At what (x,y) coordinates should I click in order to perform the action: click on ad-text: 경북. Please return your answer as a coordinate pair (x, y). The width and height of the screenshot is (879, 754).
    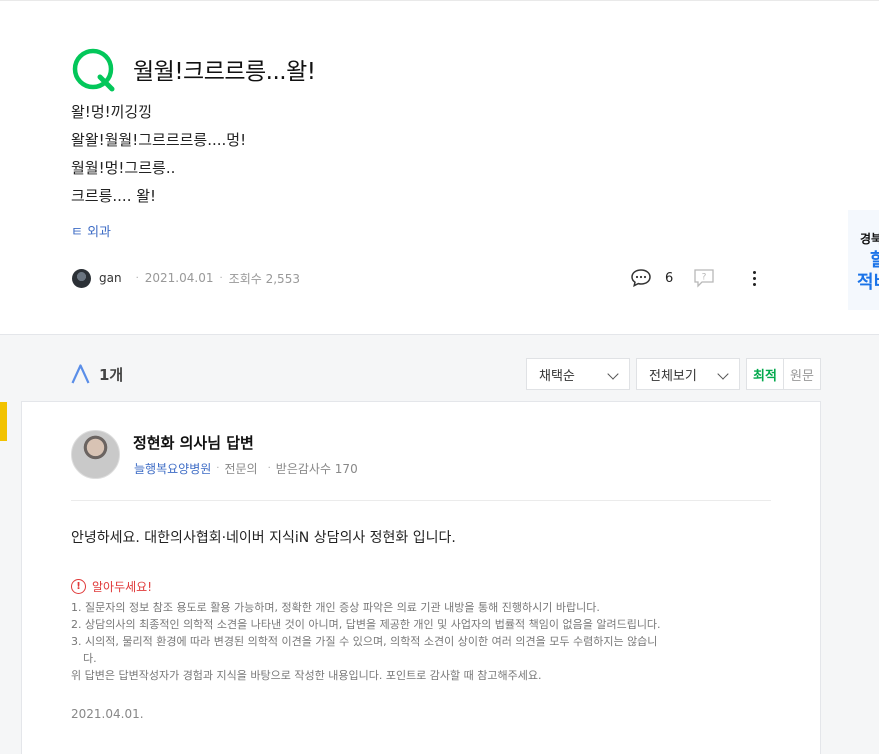
    Looking at the image, I should click on (869, 239).